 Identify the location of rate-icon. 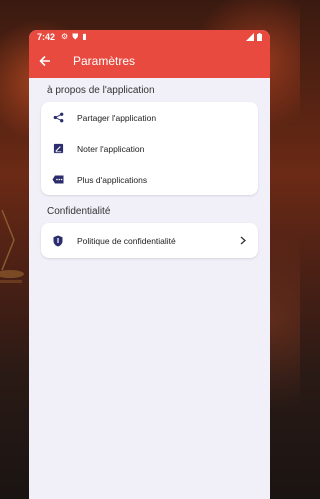
(58, 149).